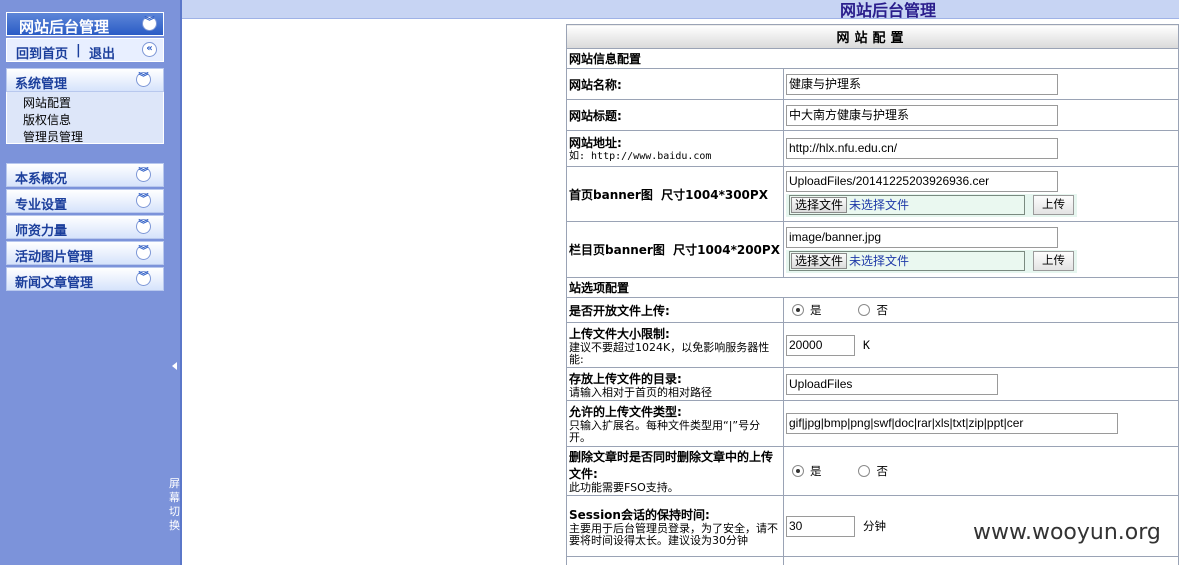  I want to click on home-banner-file-input: 选择文件 未选择文件, so click(907, 205).